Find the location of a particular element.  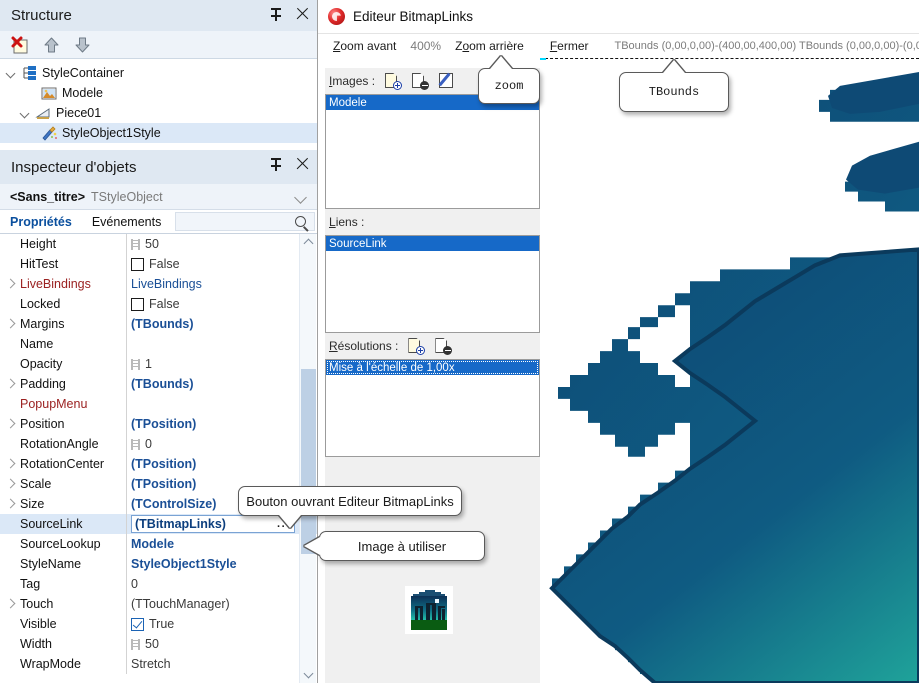

property-value-cell: Stretch is located at coordinates (213, 664).